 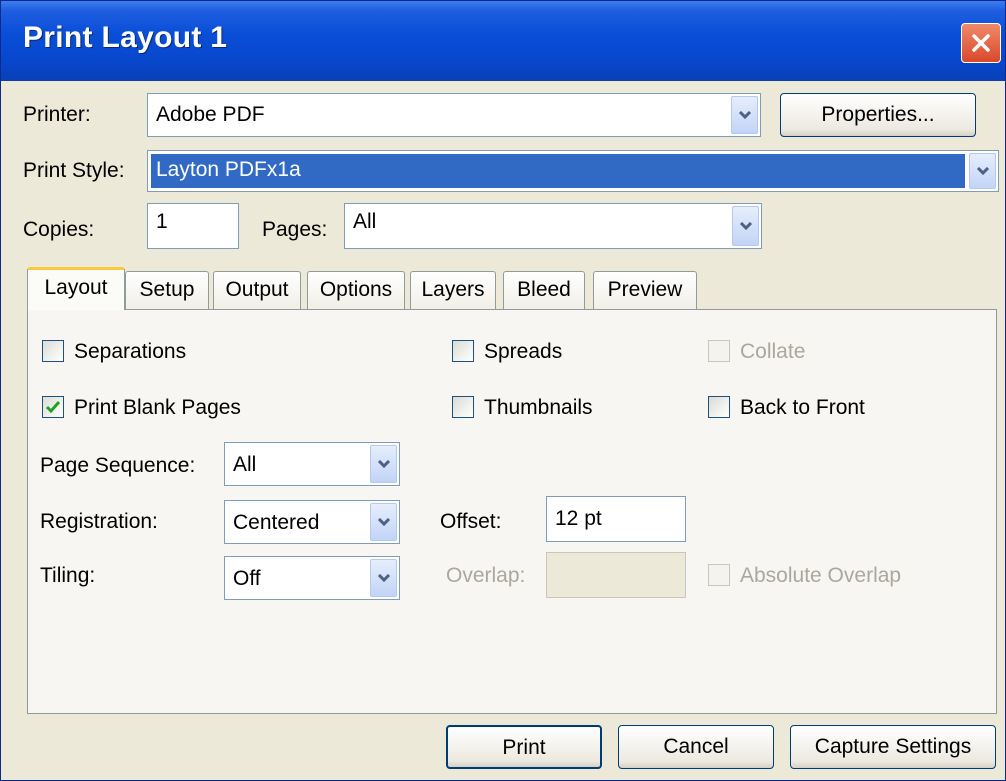 What do you see at coordinates (245, 464) in the screenshot?
I see `page-sequence-value: All` at bounding box center [245, 464].